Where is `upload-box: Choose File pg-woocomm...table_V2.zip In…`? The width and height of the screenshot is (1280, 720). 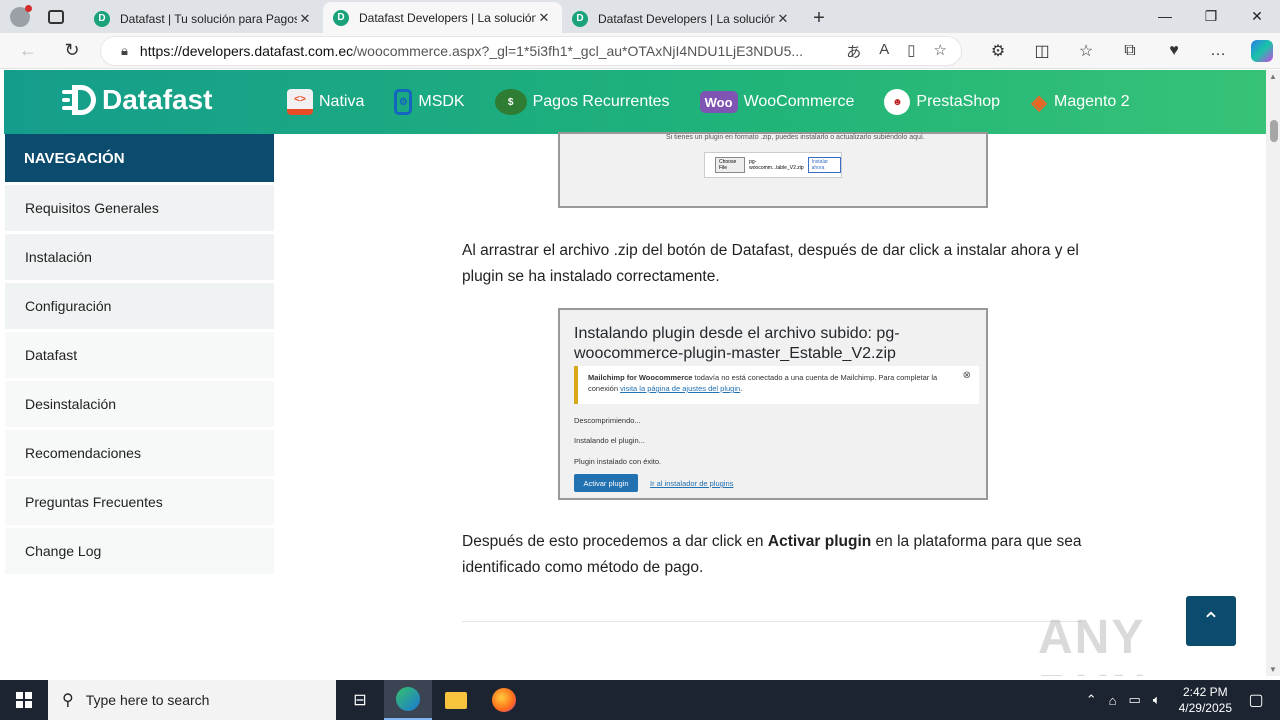 upload-box: Choose File pg-woocomm...table_V2.zip In… is located at coordinates (773, 165).